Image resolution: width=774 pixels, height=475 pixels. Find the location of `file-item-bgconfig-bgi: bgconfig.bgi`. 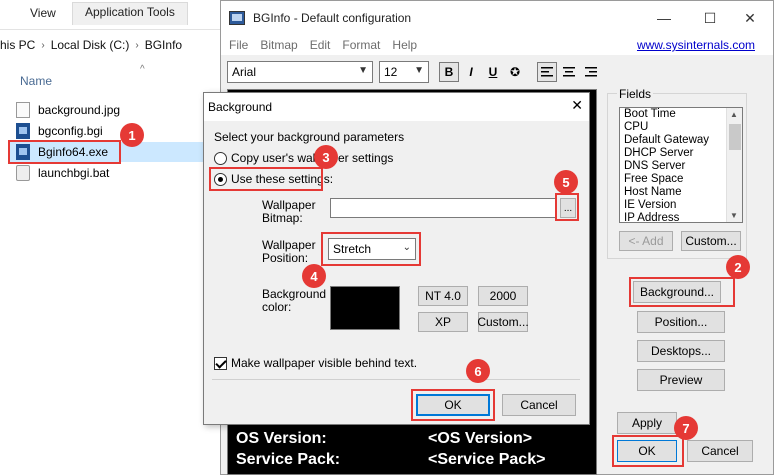

file-item-bgconfig-bgi: bgconfig.bgi is located at coordinates (116, 131).